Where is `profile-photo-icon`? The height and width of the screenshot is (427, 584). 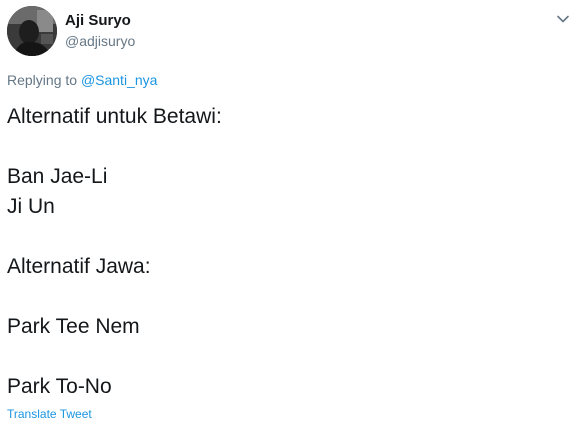
profile-photo-icon is located at coordinates (32, 31).